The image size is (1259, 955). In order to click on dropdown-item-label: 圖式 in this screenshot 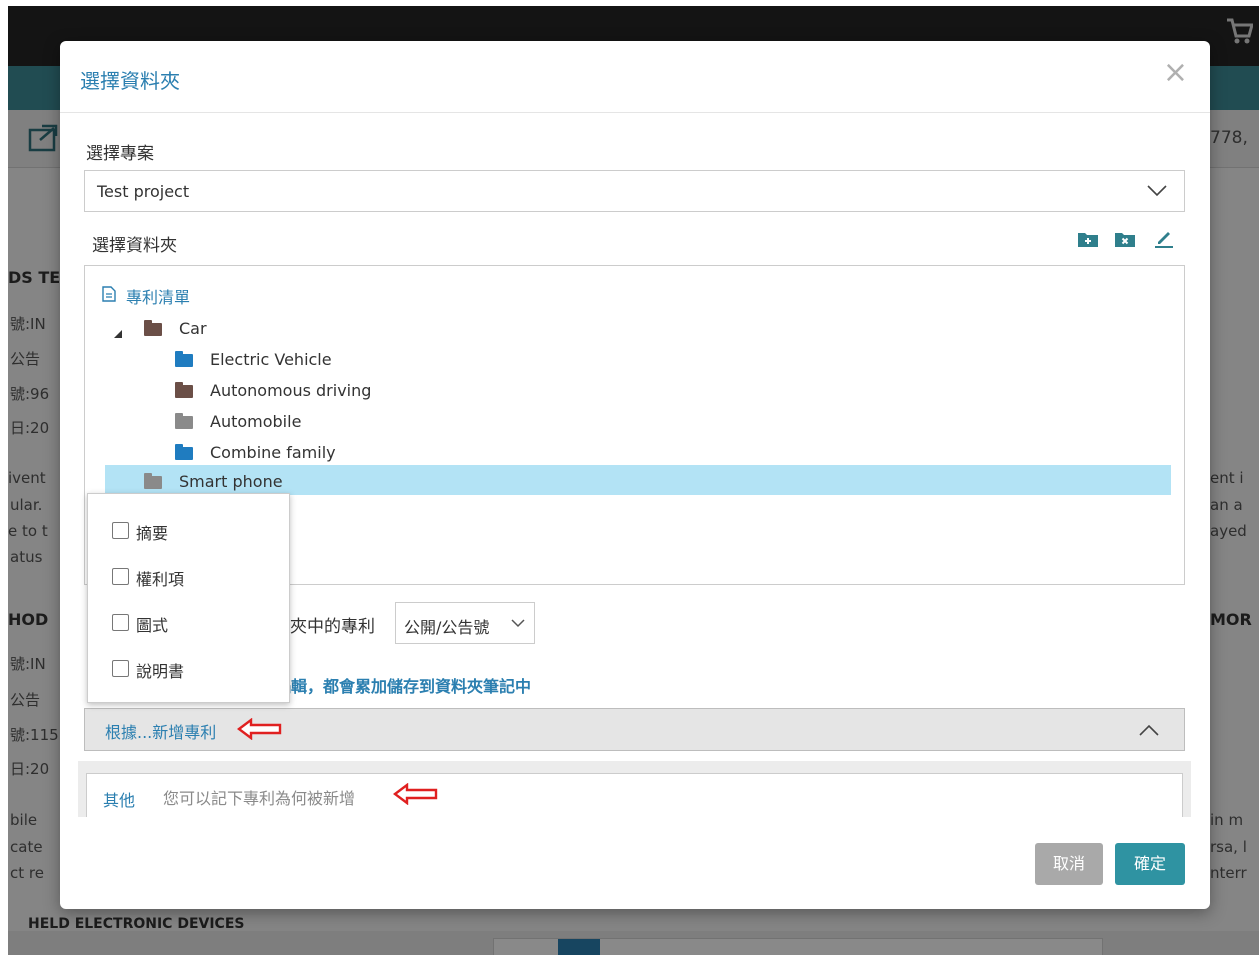, I will do `click(152, 625)`.